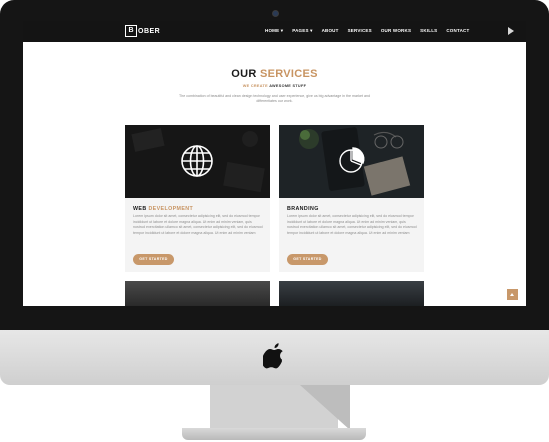  I want to click on menu-our-works: OUR WORKS, so click(396, 31).